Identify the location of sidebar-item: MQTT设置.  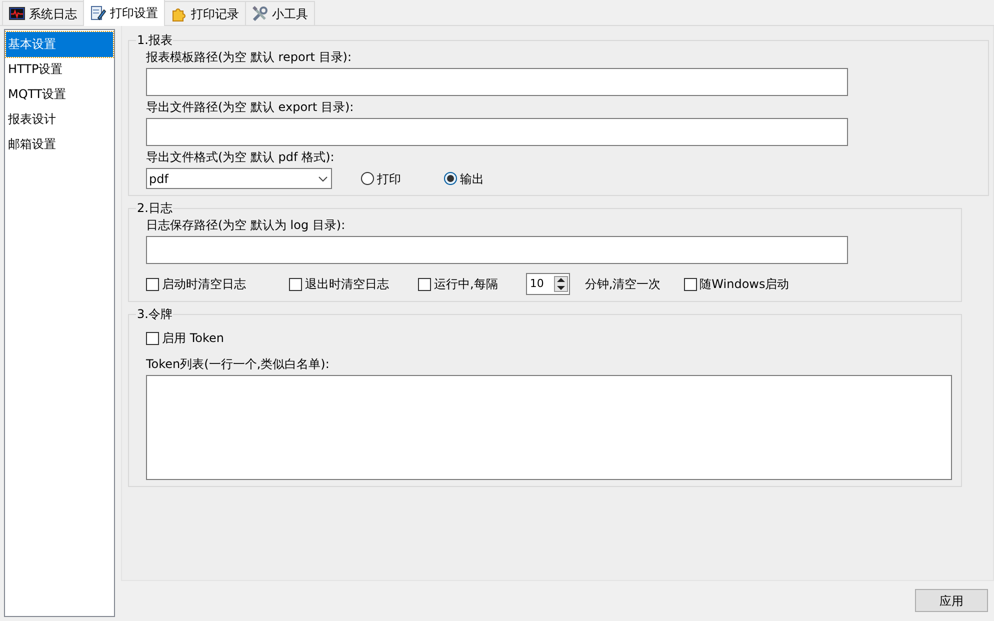
(59, 94).